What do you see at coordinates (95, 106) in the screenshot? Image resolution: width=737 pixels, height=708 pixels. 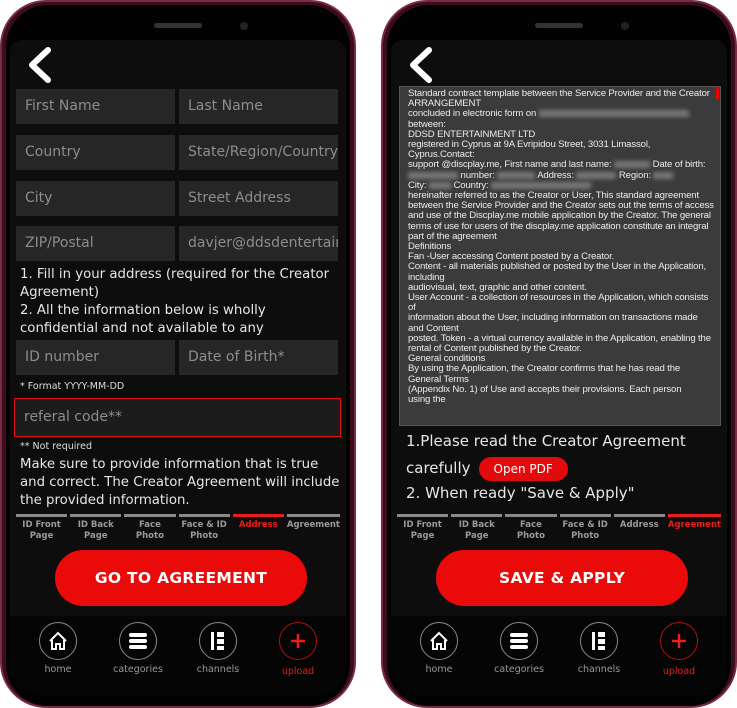 I see `first-name-input: First Name` at bounding box center [95, 106].